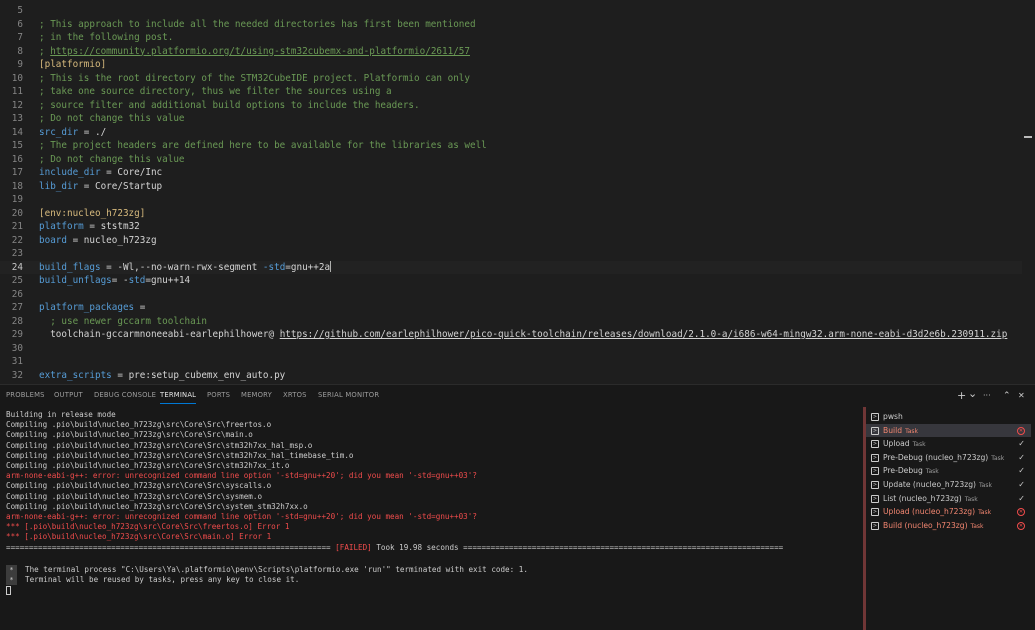 This screenshot has height=630, width=1035. Describe the element at coordinates (61, 226) in the screenshot. I see `code-token-key: platform` at that location.